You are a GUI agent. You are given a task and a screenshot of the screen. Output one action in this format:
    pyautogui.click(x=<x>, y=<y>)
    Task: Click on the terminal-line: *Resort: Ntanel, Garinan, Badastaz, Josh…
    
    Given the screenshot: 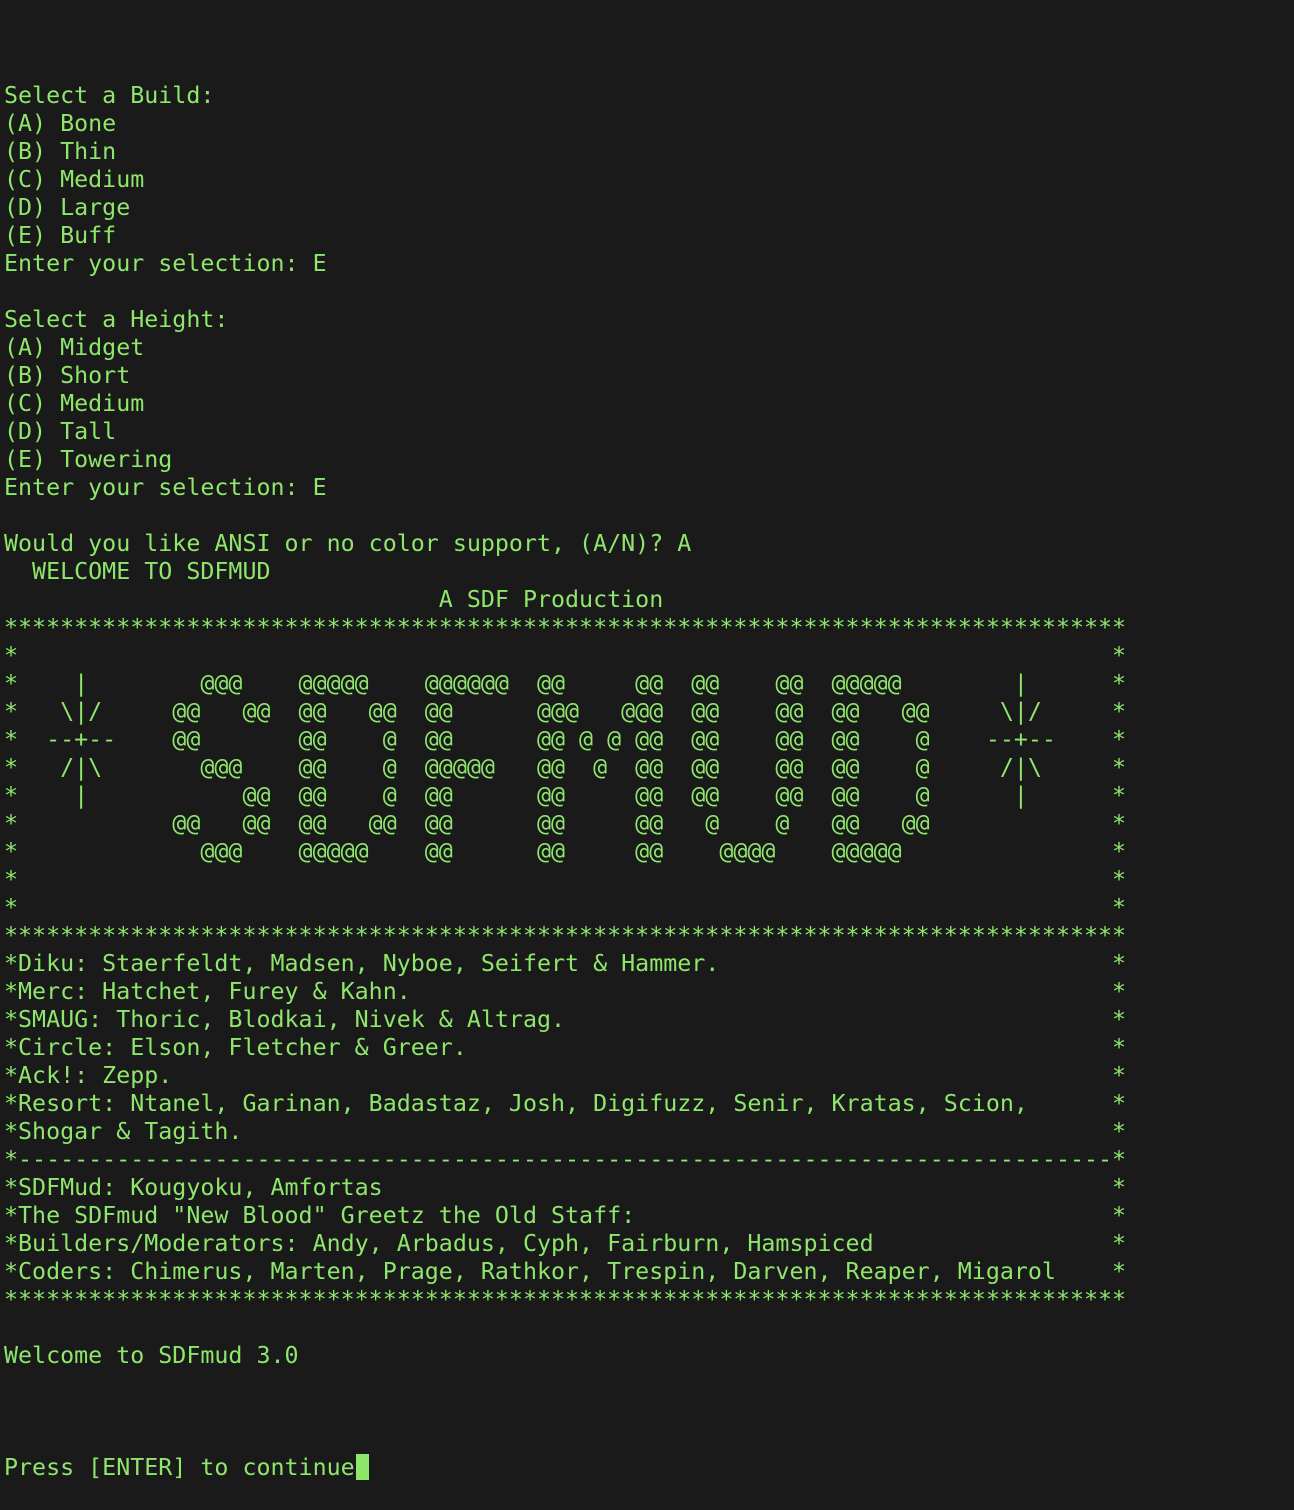 What is the action you would take?
    pyautogui.click(x=565, y=1103)
    